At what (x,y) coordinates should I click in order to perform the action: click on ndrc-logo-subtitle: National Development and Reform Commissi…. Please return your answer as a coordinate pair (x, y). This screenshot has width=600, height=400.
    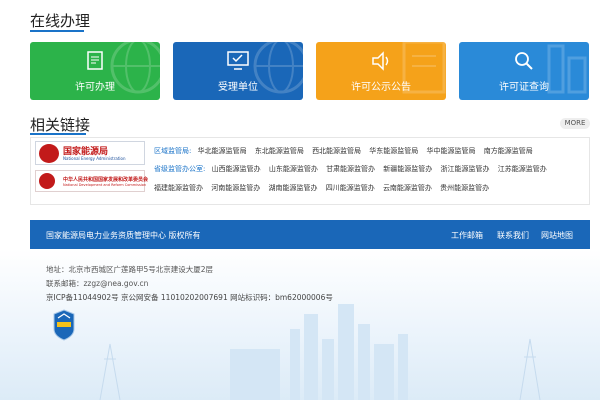
    Looking at the image, I should click on (105, 185).